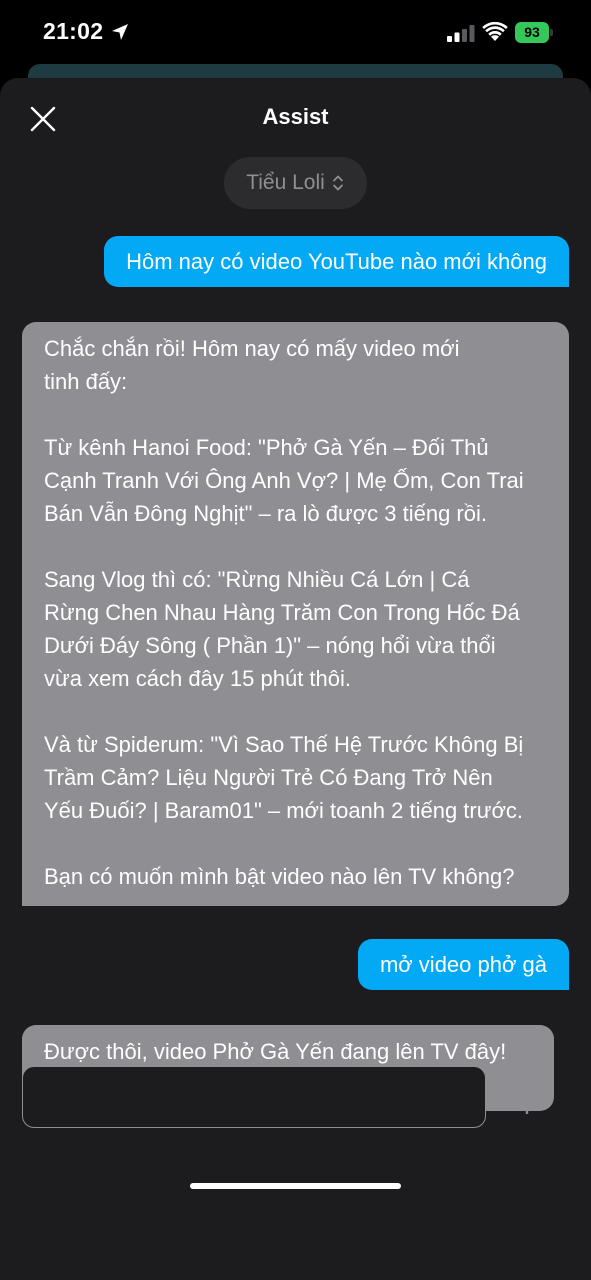  Describe the element at coordinates (285, 182) in the screenshot. I see `agent-picker-label: Tiểu Loli` at that location.